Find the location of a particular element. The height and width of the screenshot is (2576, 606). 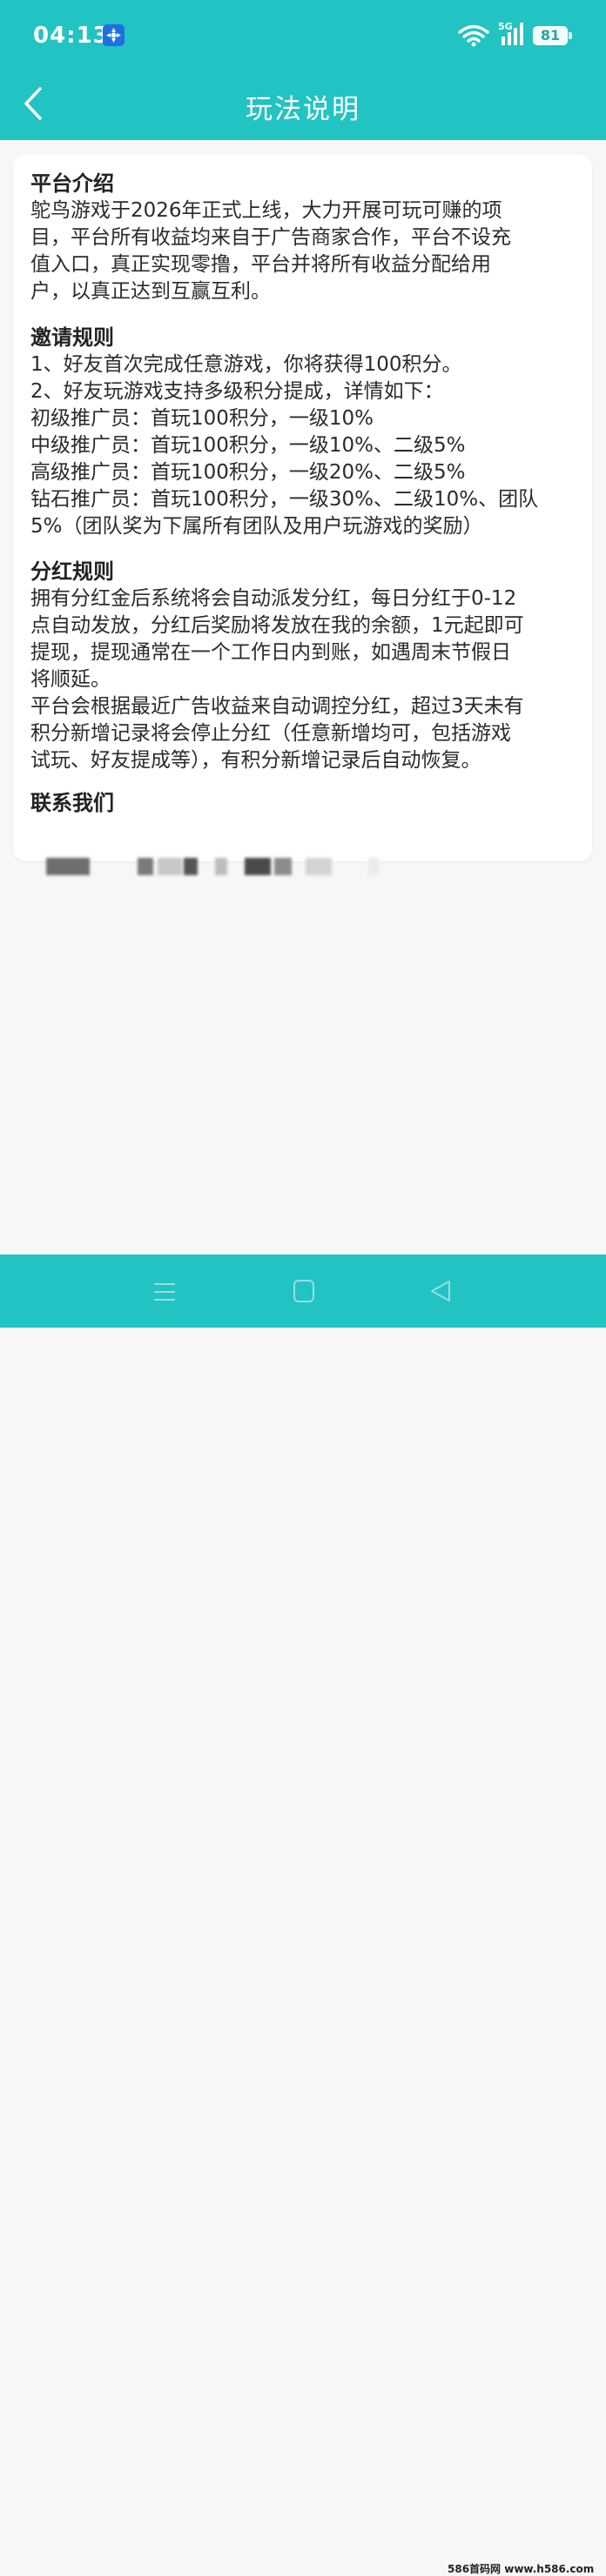

nav-bar: 玩法说明 is located at coordinates (303, 105).